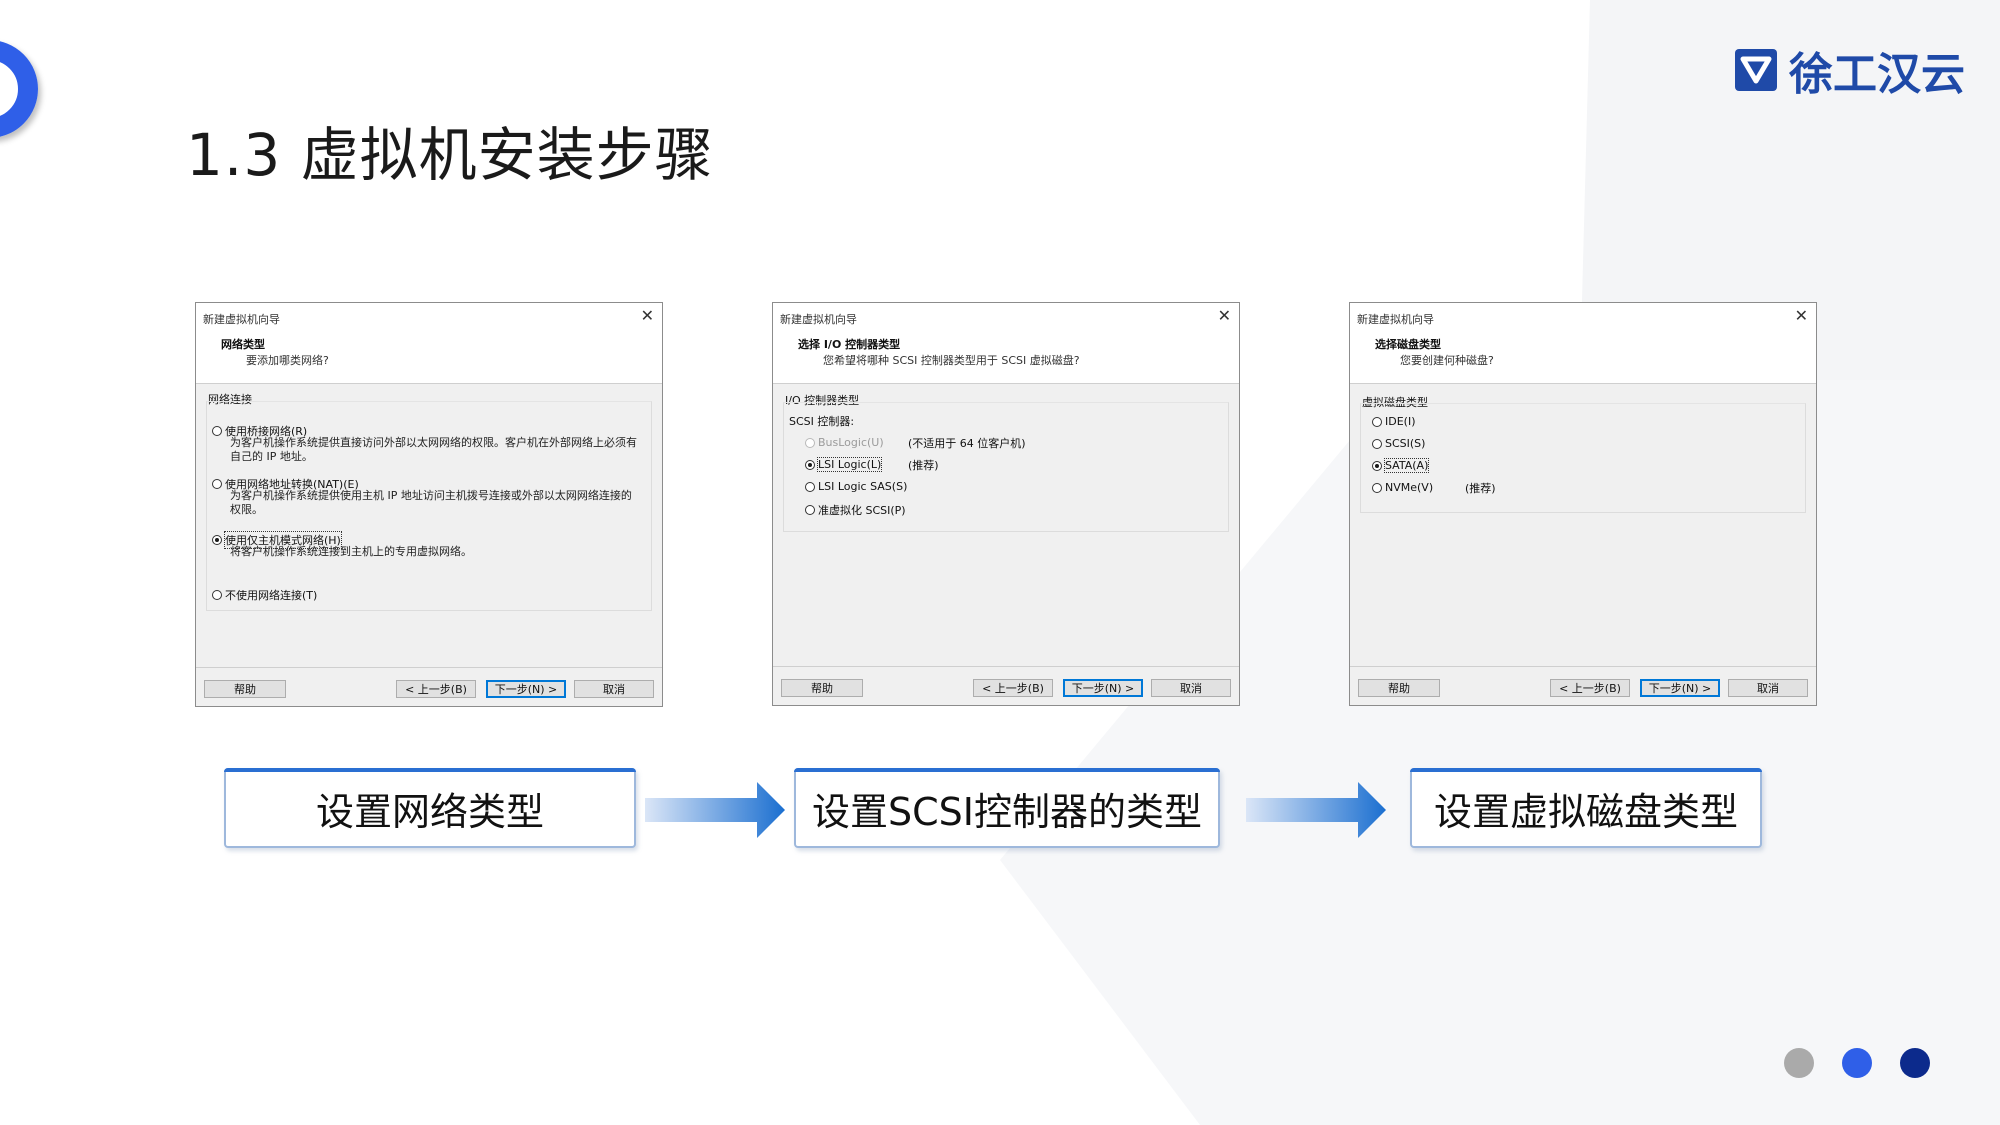 Image resolution: width=2000 pixels, height=1125 pixels. I want to click on radio-label: SATA(A), so click(1406, 465).